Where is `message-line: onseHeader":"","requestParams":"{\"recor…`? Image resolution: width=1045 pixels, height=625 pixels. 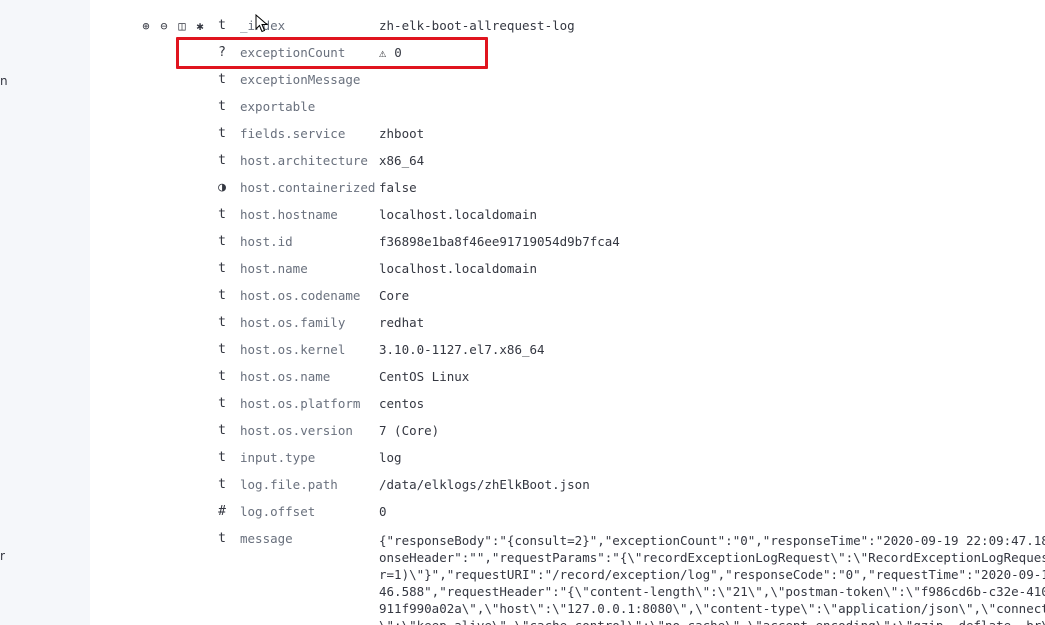 message-line: onseHeader":"","requestParams":"{\"recor… is located at coordinates (712, 557).